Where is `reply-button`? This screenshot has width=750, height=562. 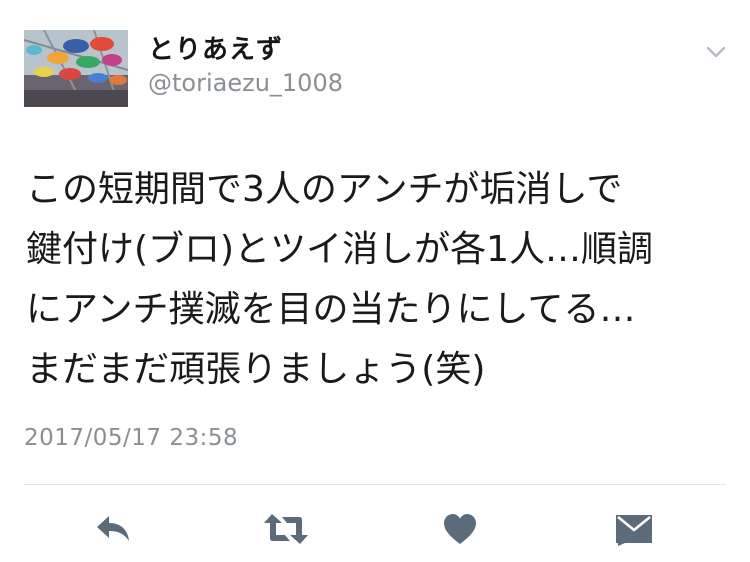
reply-button is located at coordinates (113, 529).